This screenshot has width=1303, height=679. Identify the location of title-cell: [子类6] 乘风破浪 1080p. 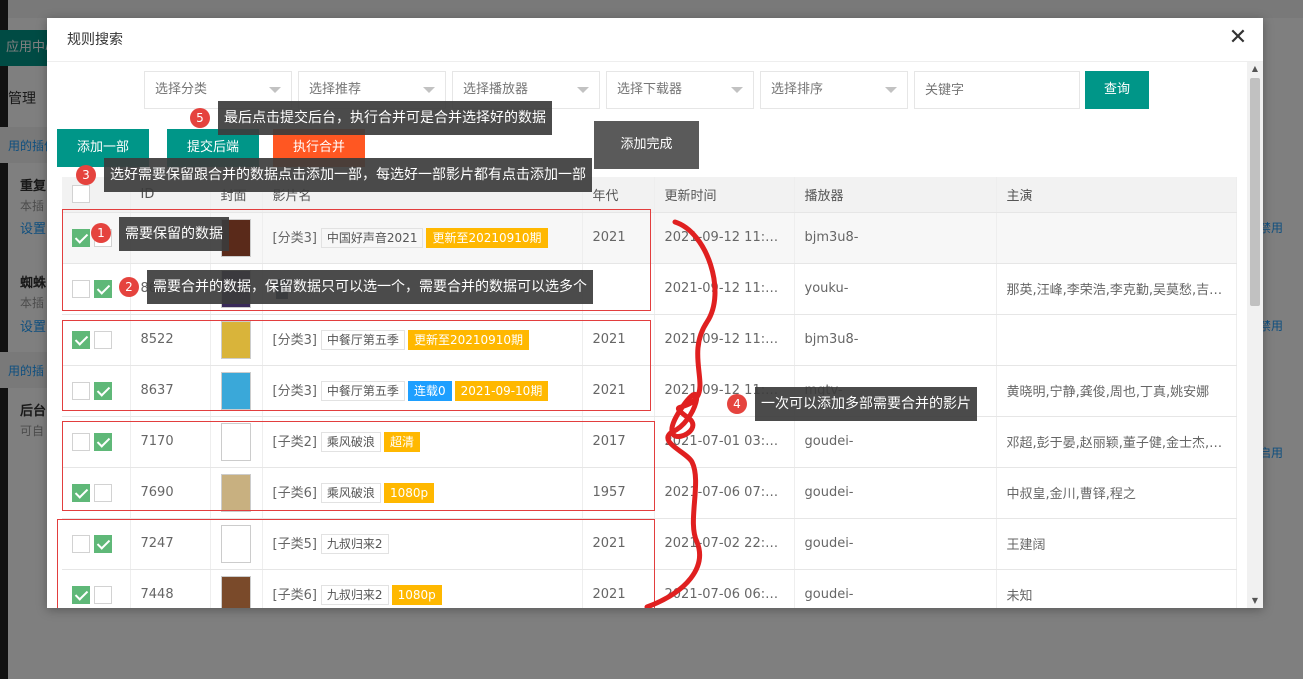
(422, 493).